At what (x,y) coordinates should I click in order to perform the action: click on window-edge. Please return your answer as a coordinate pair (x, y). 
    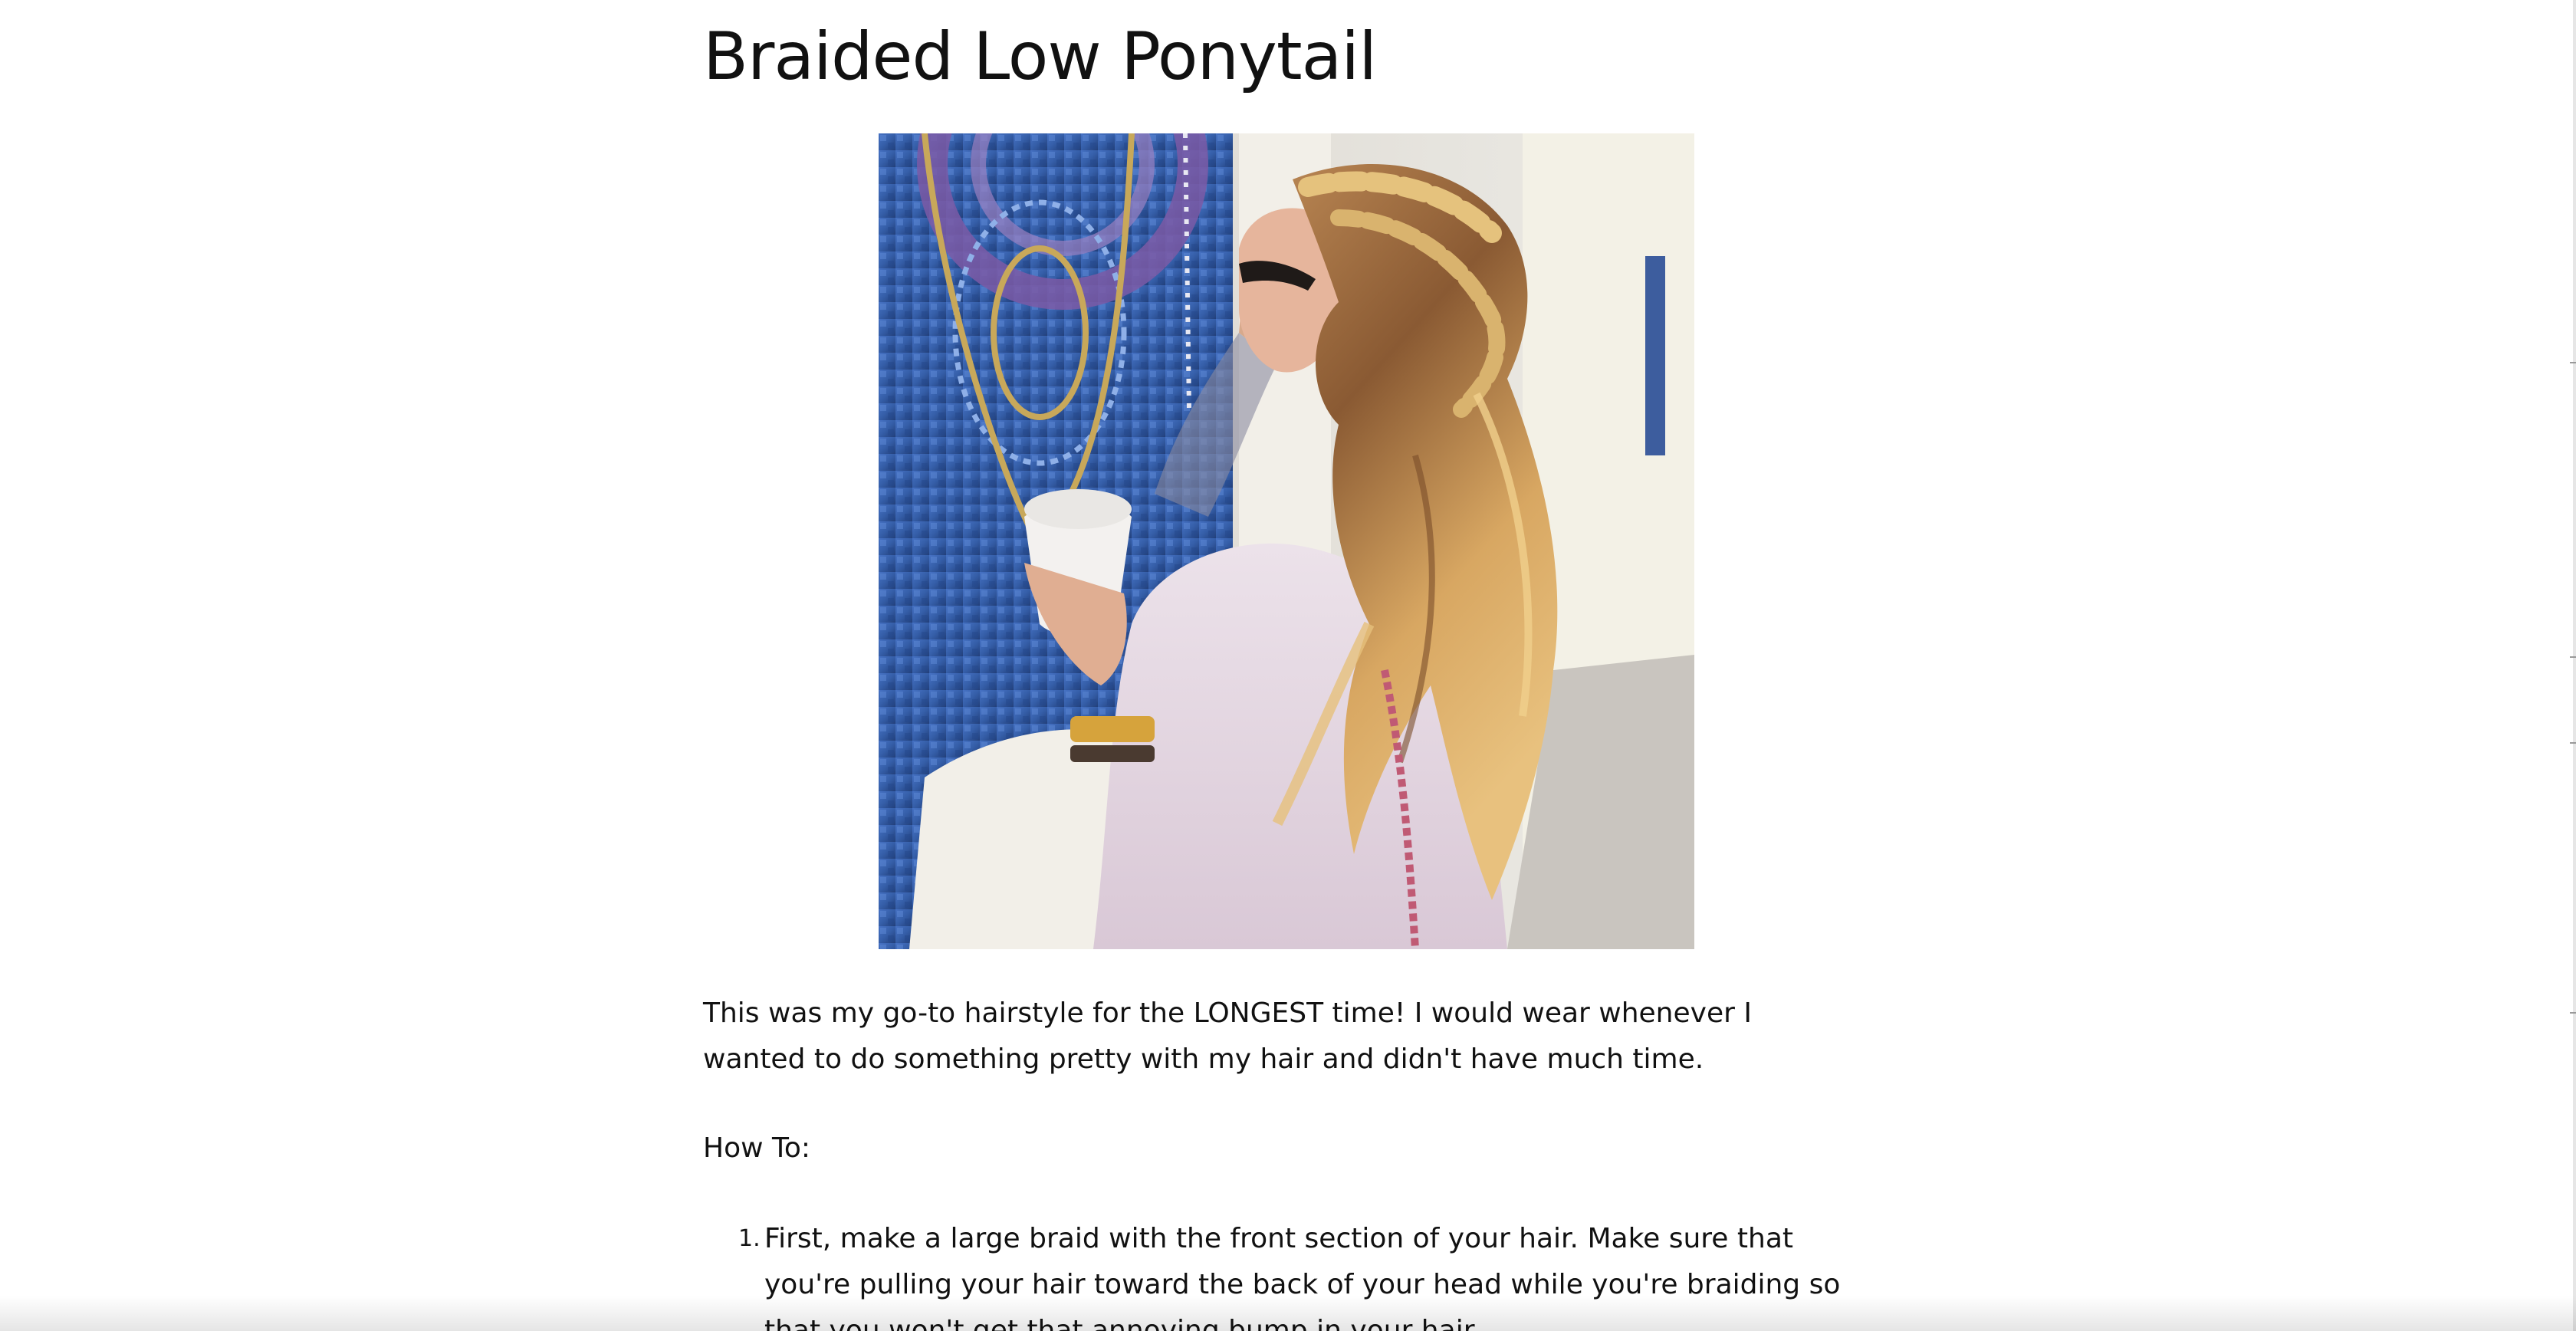
    Looking at the image, I should click on (2573, 665).